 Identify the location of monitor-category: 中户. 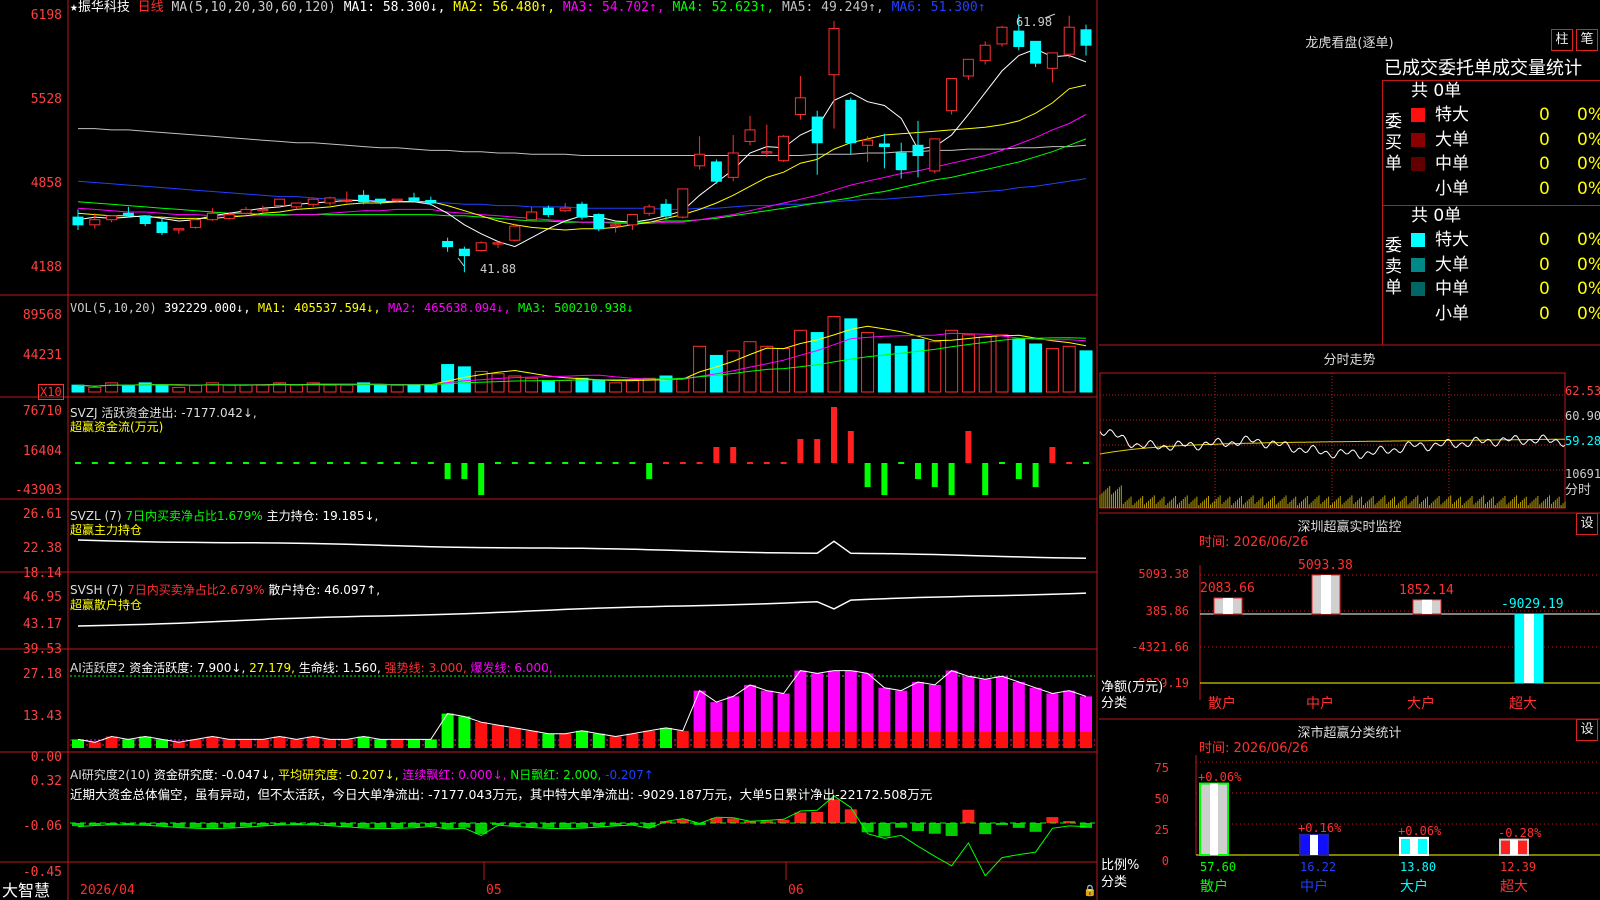
(1320, 704).